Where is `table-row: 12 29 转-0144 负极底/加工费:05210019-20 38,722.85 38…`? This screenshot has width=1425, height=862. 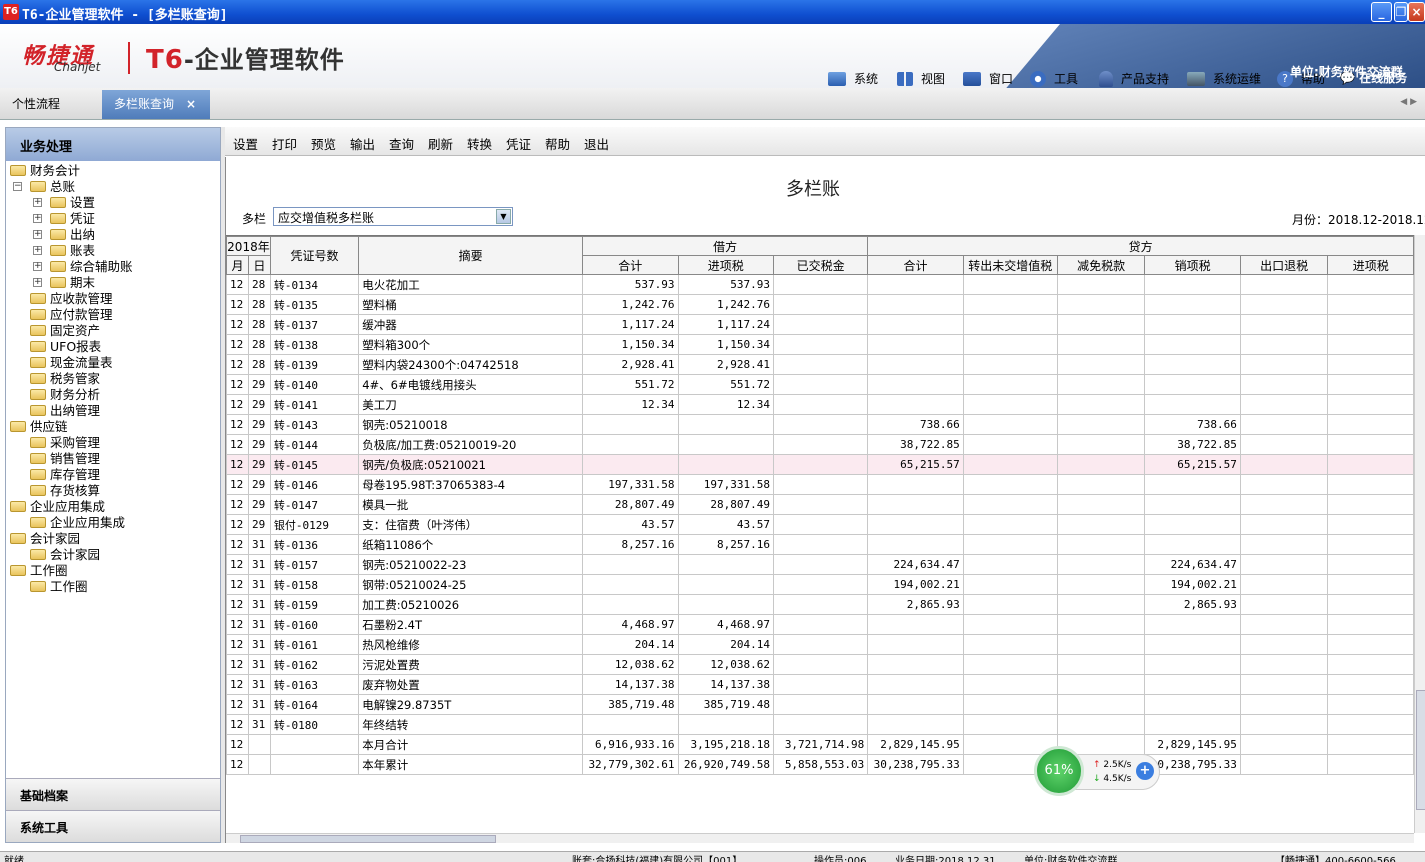
table-row: 12 29 转-0144 负极底/加工费:05210019-20 38,722.85 38… is located at coordinates (820, 444).